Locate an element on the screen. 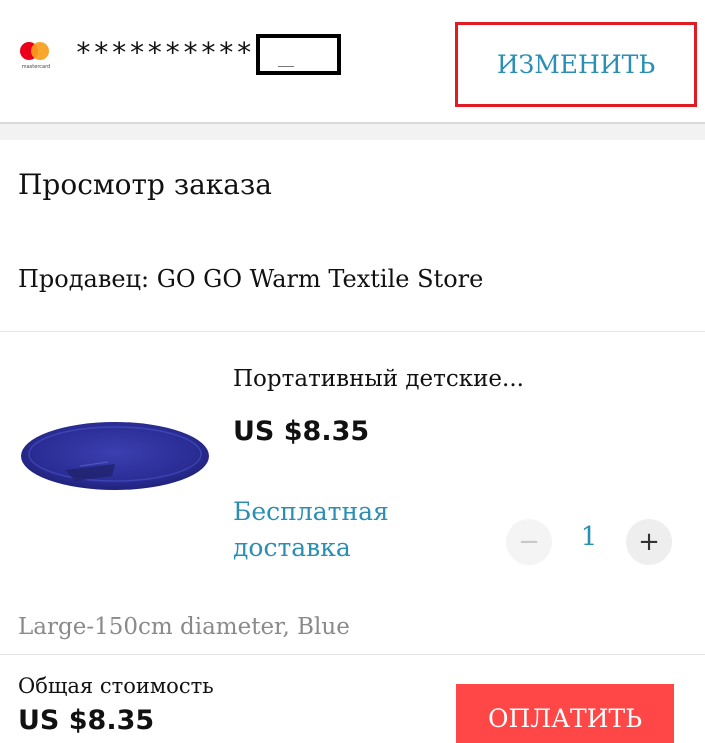 This screenshot has width=705, height=743. quantity-value: 1 is located at coordinates (589, 537).